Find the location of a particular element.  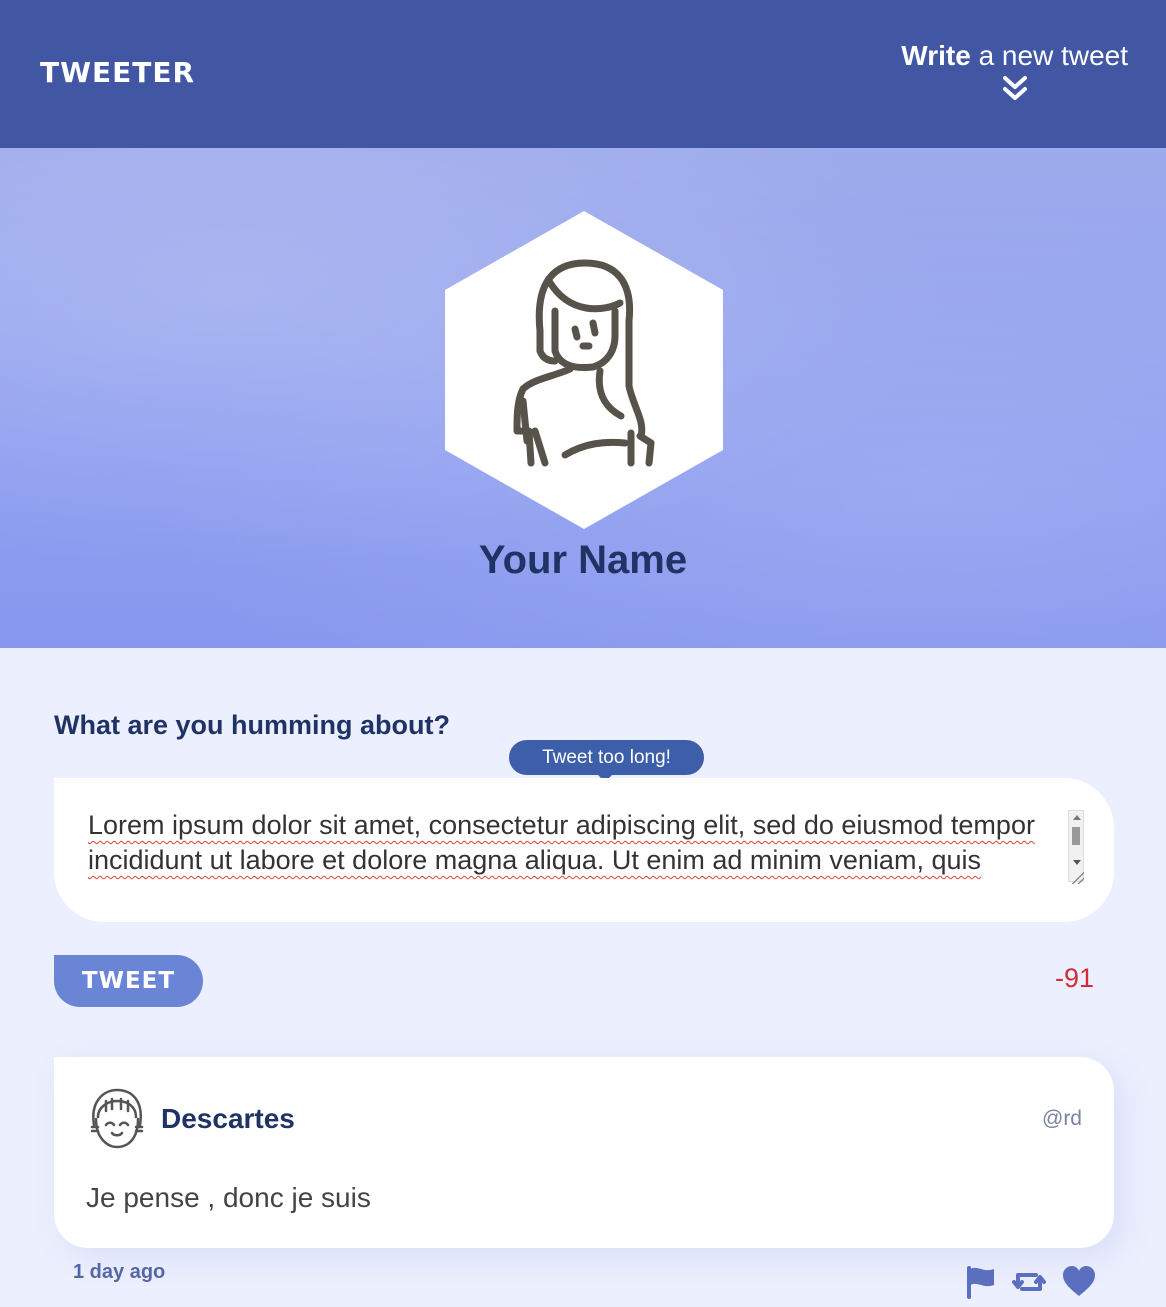

write-link-rest: a new tweet is located at coordinates (1049, 55).